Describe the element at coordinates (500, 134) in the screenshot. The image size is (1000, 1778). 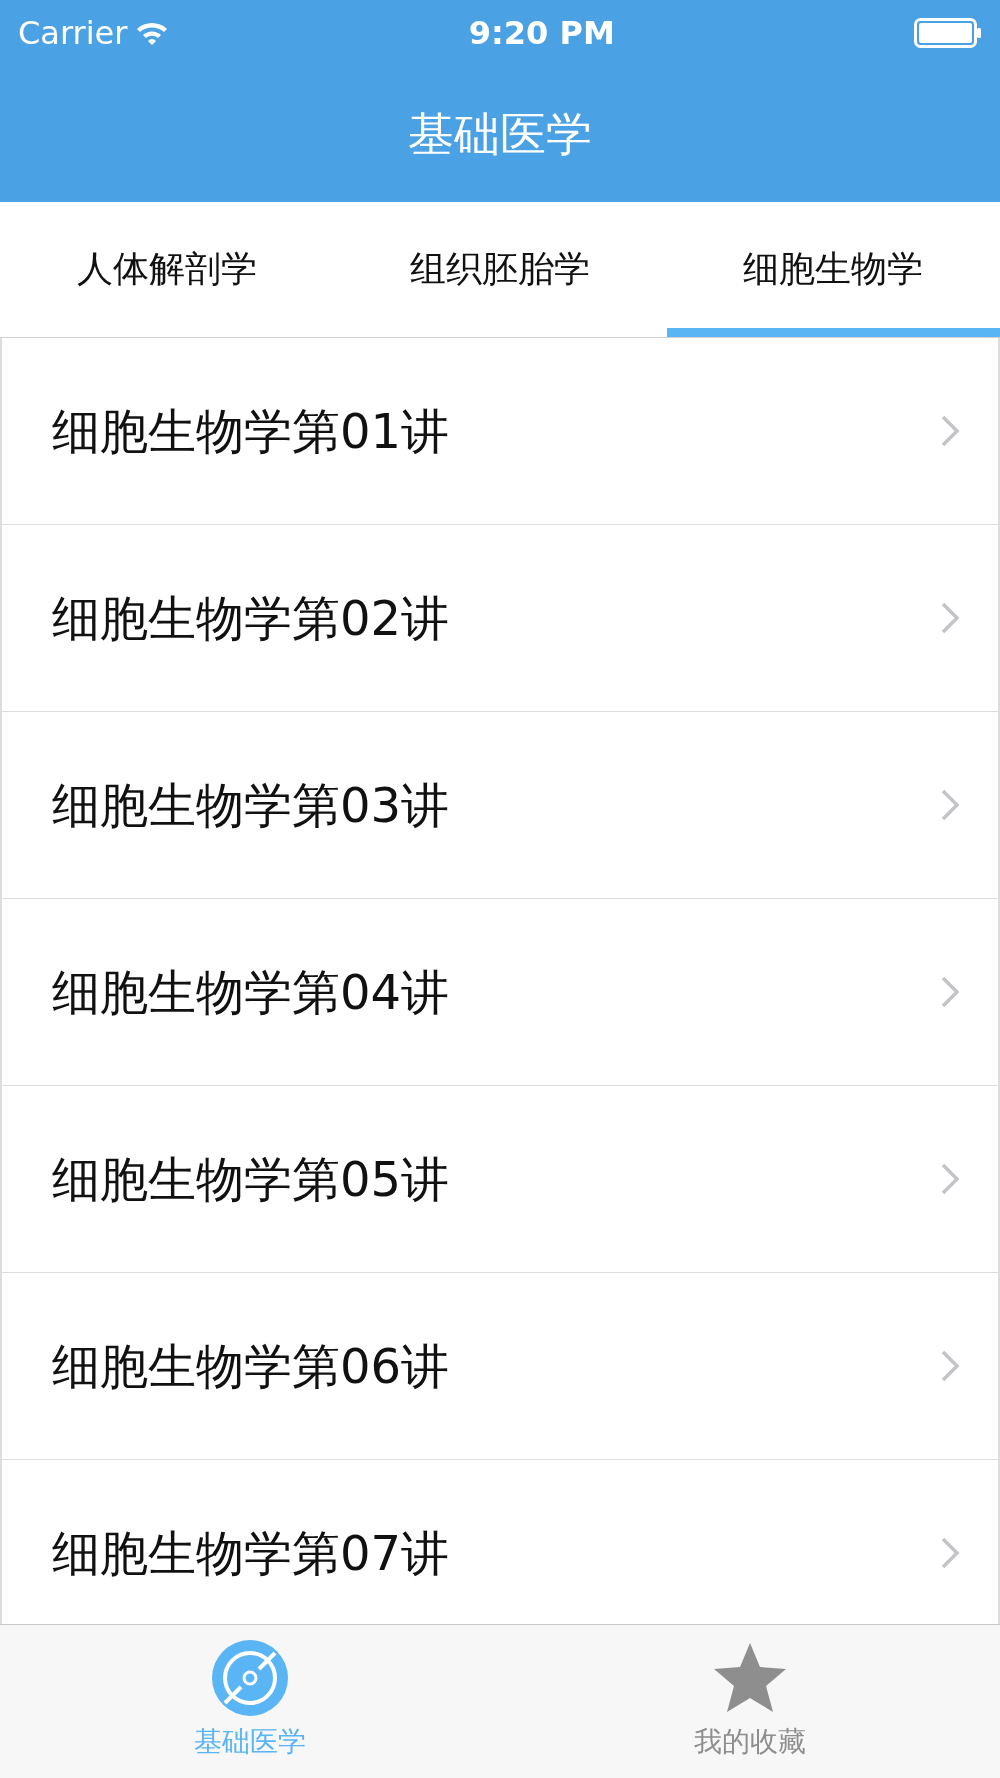
I see `nav-title: 基础医学` at that location.